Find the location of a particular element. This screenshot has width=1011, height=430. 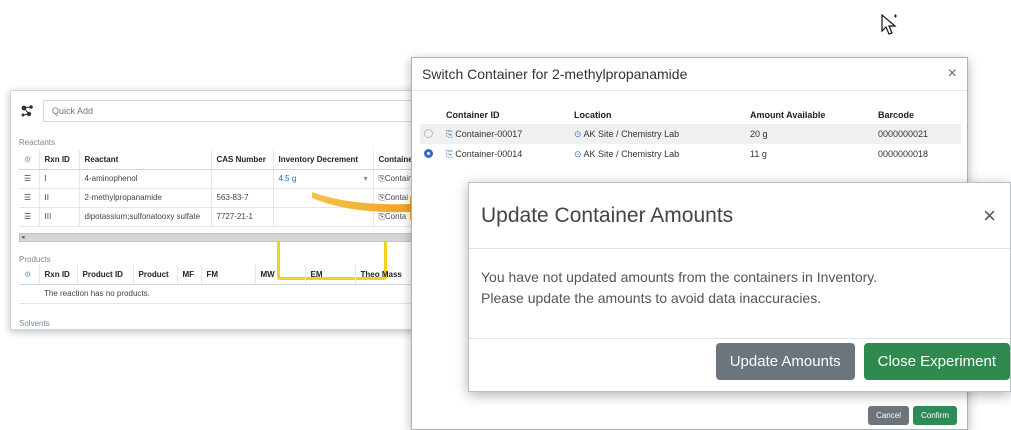

header-cas-number: CAS Number is located at coordinates (242, 160).